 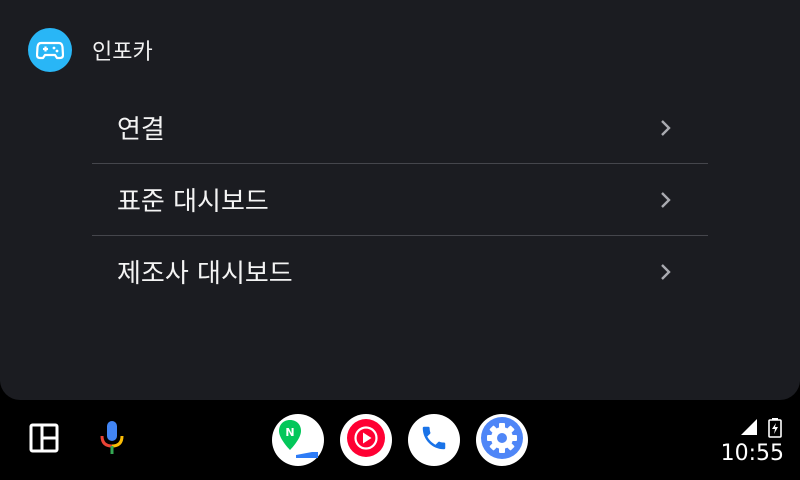 What do you see at coordinates (752, 453) in the screenshot?
I see `clock: 10:55` at bounding box center [752, 453].